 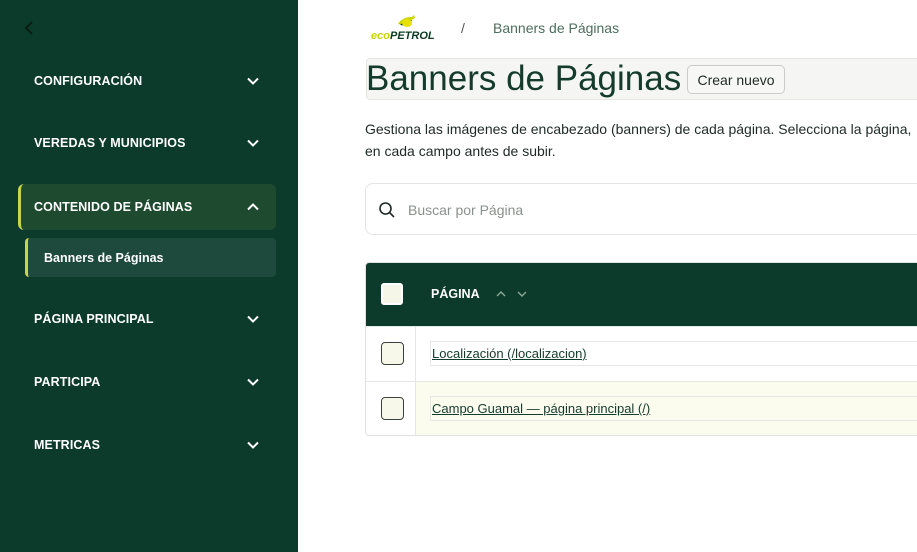 I want to click on sidebar-item-label: PARTICIPA, so click(x=67, y=382).